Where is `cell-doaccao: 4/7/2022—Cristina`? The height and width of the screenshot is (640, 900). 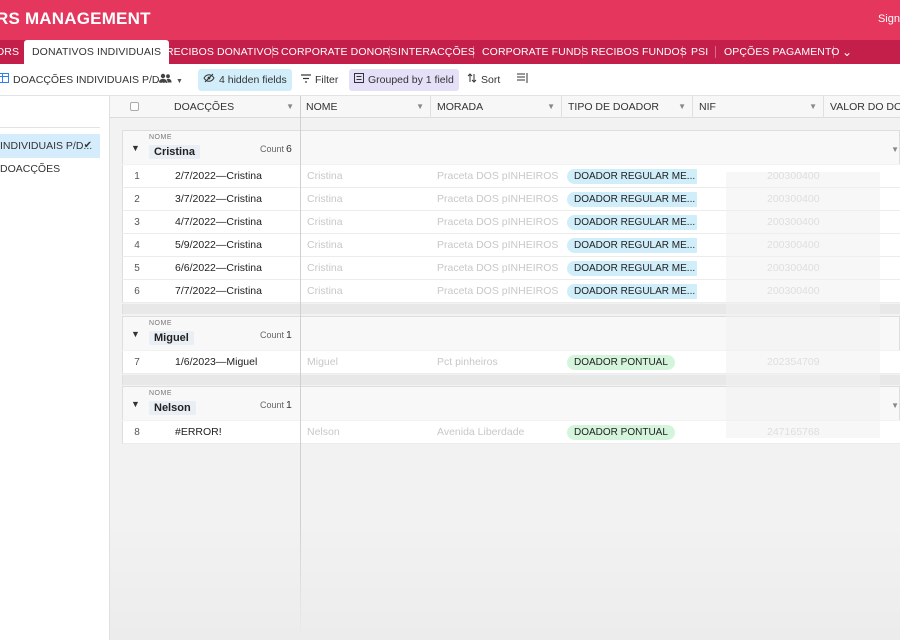
cell-doaccao: 4/7/2022—Cristina is located at coordinates (238, 222).